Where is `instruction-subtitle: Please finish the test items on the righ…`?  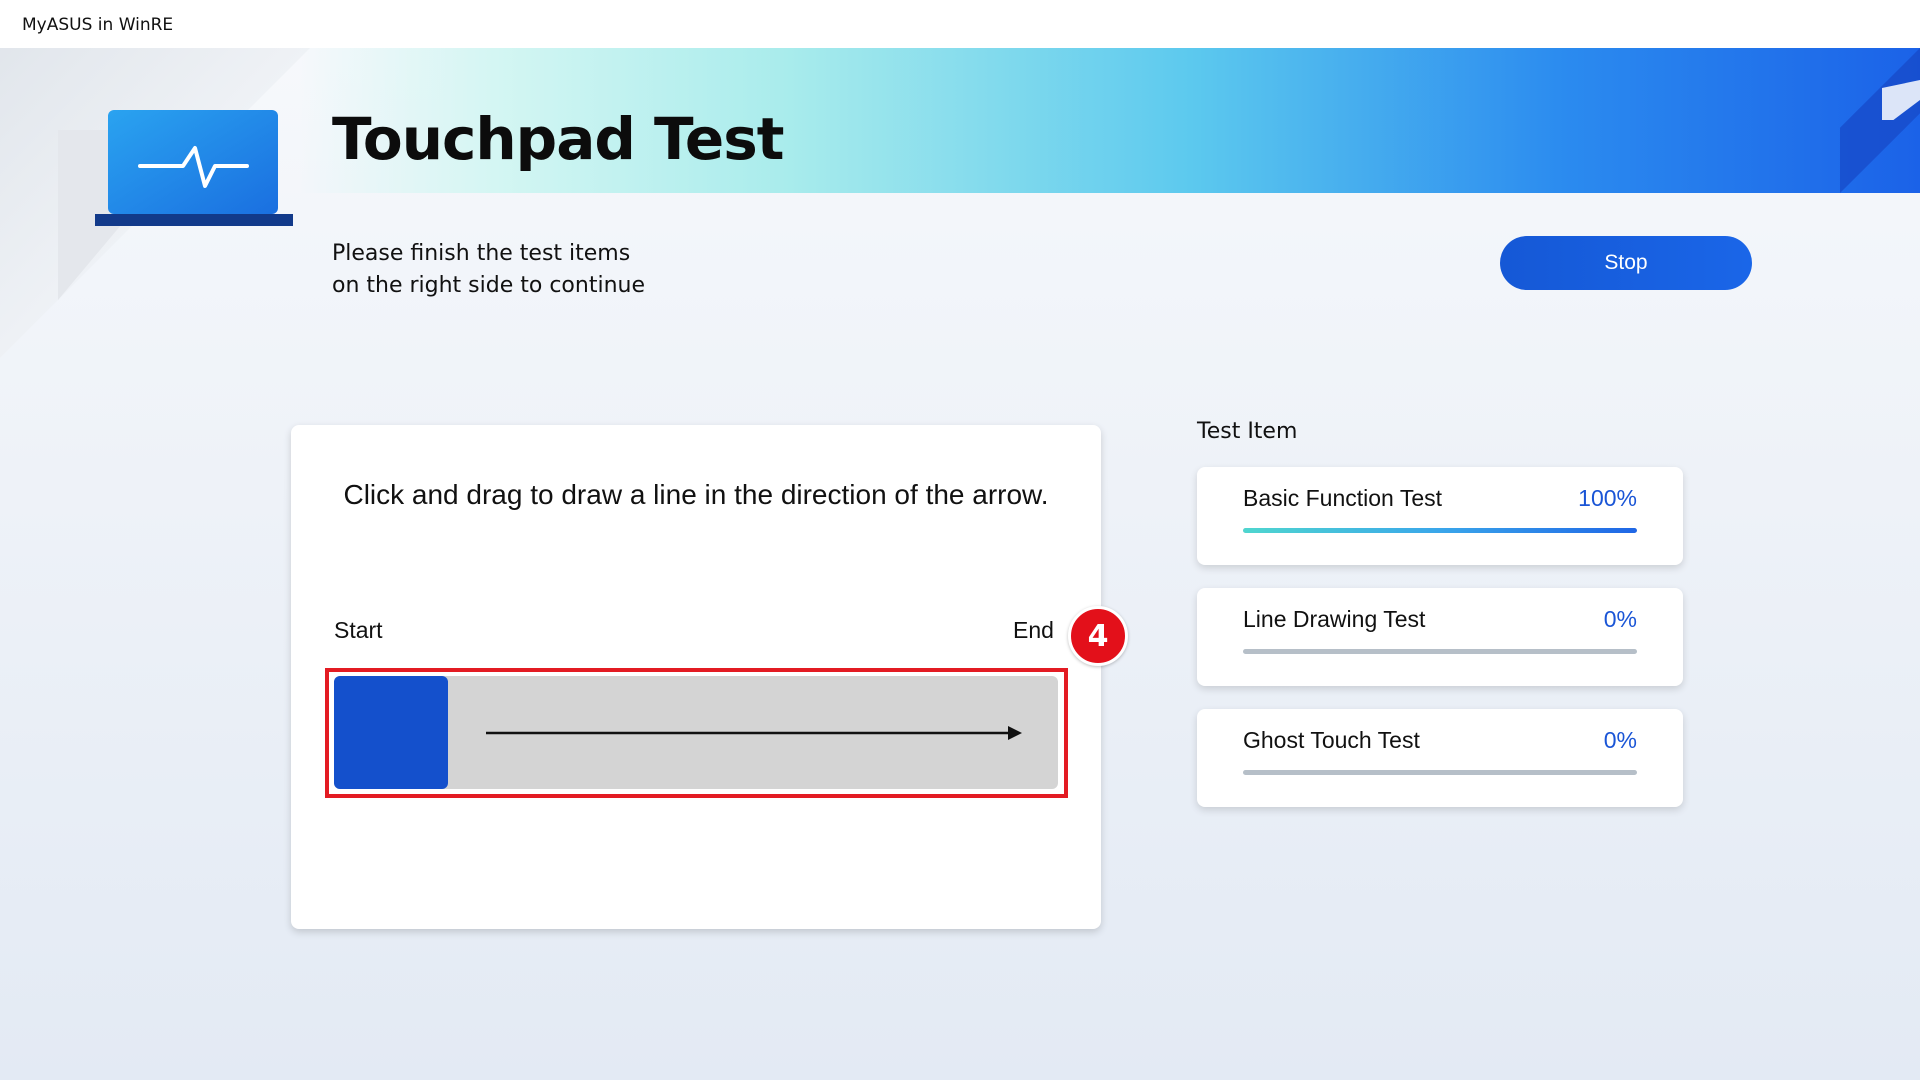
instruction-subtitle: Please finish the test items on the righ… is located at coordinates (488, 269).